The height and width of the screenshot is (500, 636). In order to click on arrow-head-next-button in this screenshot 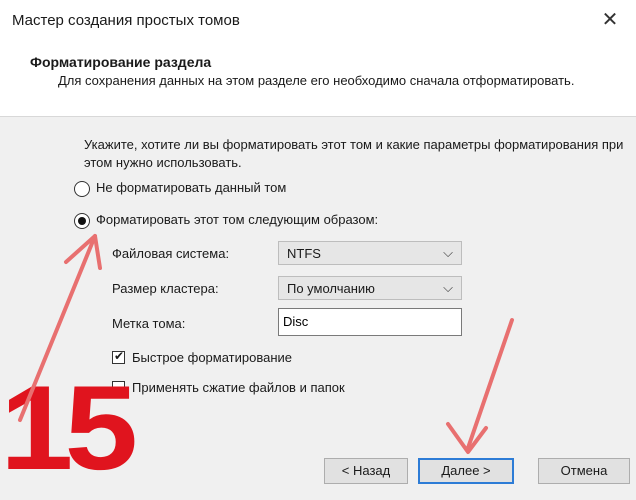, I will do `click(467, 438)`.